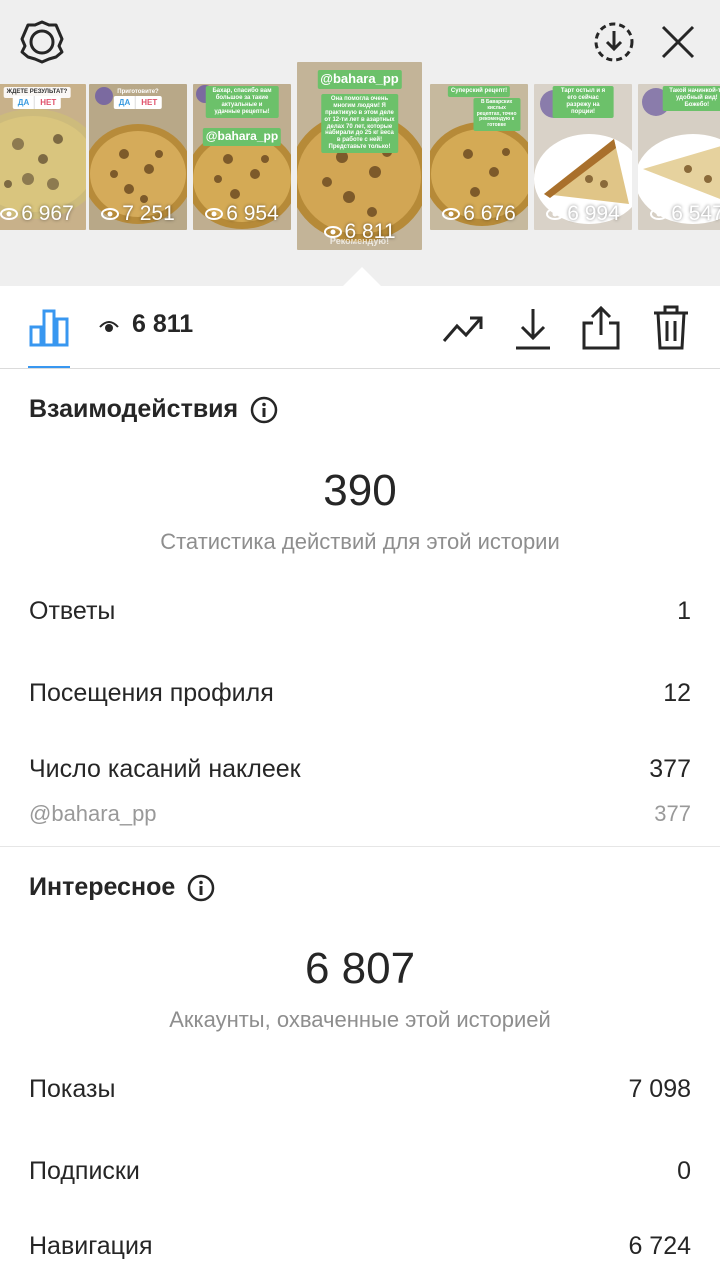  Describe the element at coordinates (43, 157) in the screenshot. I see `story-thumbnail: ЖДЕТЕ РЕЗУЛЬТАТ? ДА НЕТ 6 967` at that location.